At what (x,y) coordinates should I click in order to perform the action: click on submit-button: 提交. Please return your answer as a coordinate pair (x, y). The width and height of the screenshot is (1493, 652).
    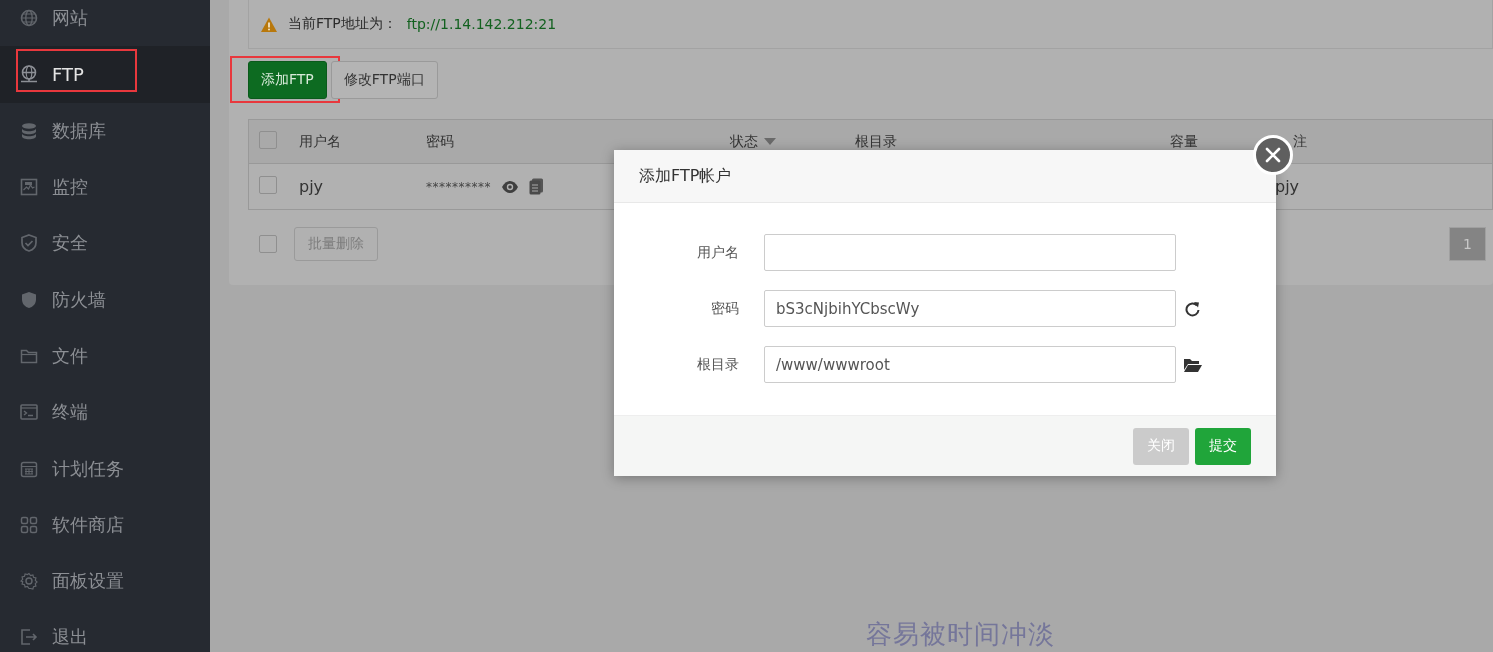
    Looking at the image, I should click on (1223, 446).